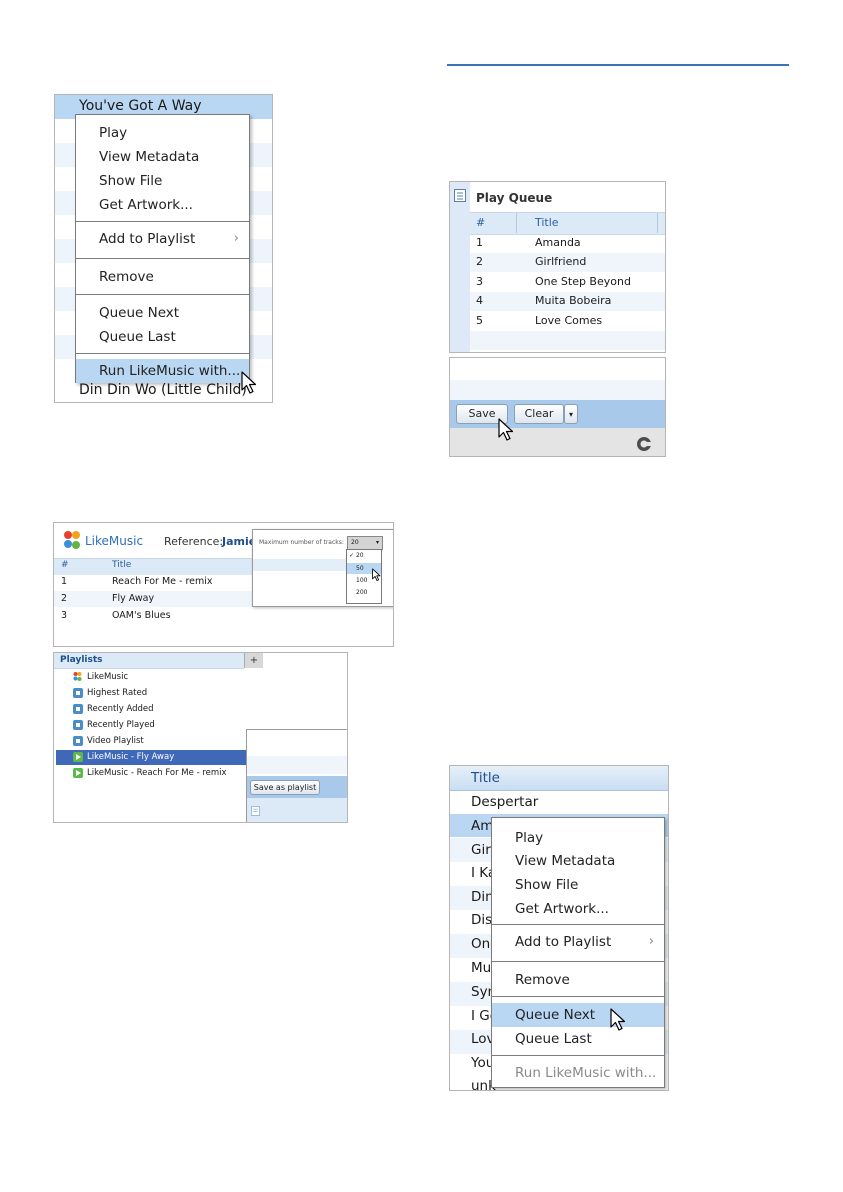 This screenshot has height=1192, width=843. Describe the element at coordinates (301, 542) in the screenshot. I see `max-tracks-label: Maximum number of tracks:` at that location.